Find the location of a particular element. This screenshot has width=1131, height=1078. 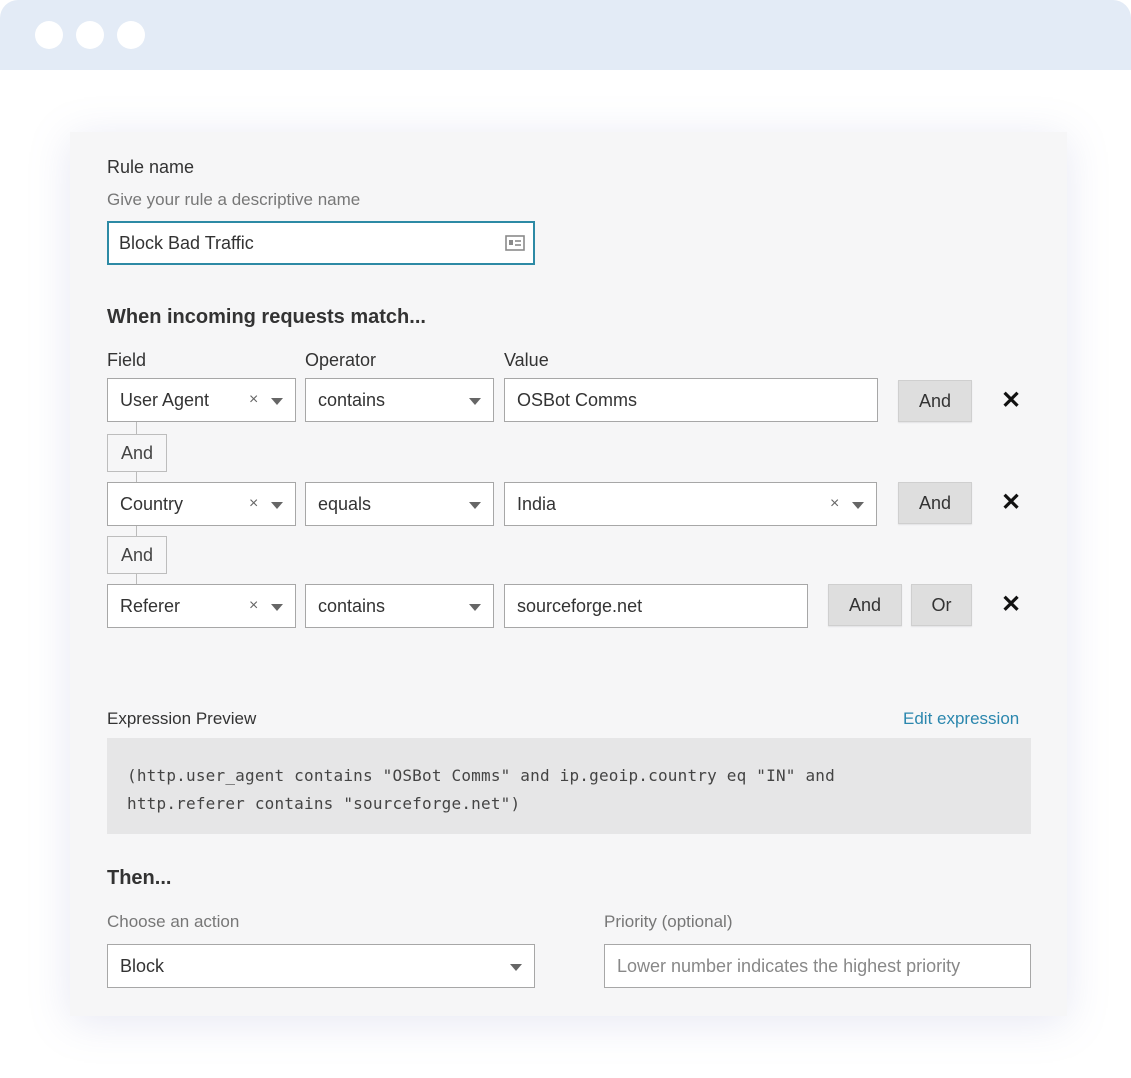

action-select: Block is located at coordinates (321, 966).